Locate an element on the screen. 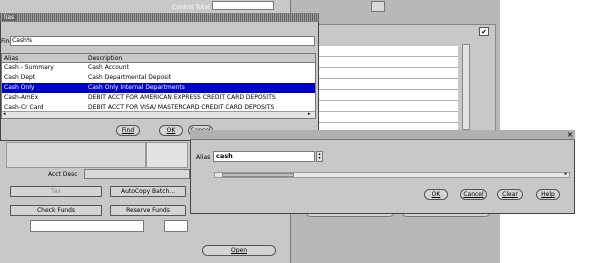  right-top-control is located at coordinates (378, 6).